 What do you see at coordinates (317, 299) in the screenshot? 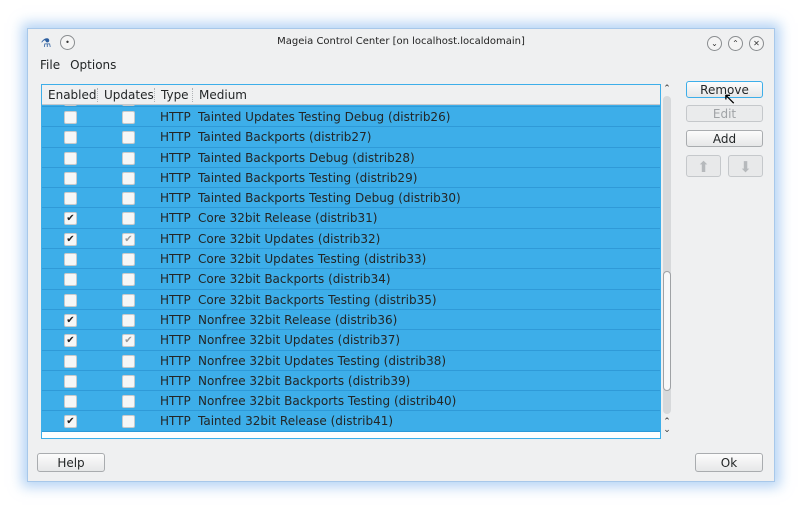
I see `medium-name: Core 32bit Backports Testing (distrib35)` at bounding box center [317, 299].